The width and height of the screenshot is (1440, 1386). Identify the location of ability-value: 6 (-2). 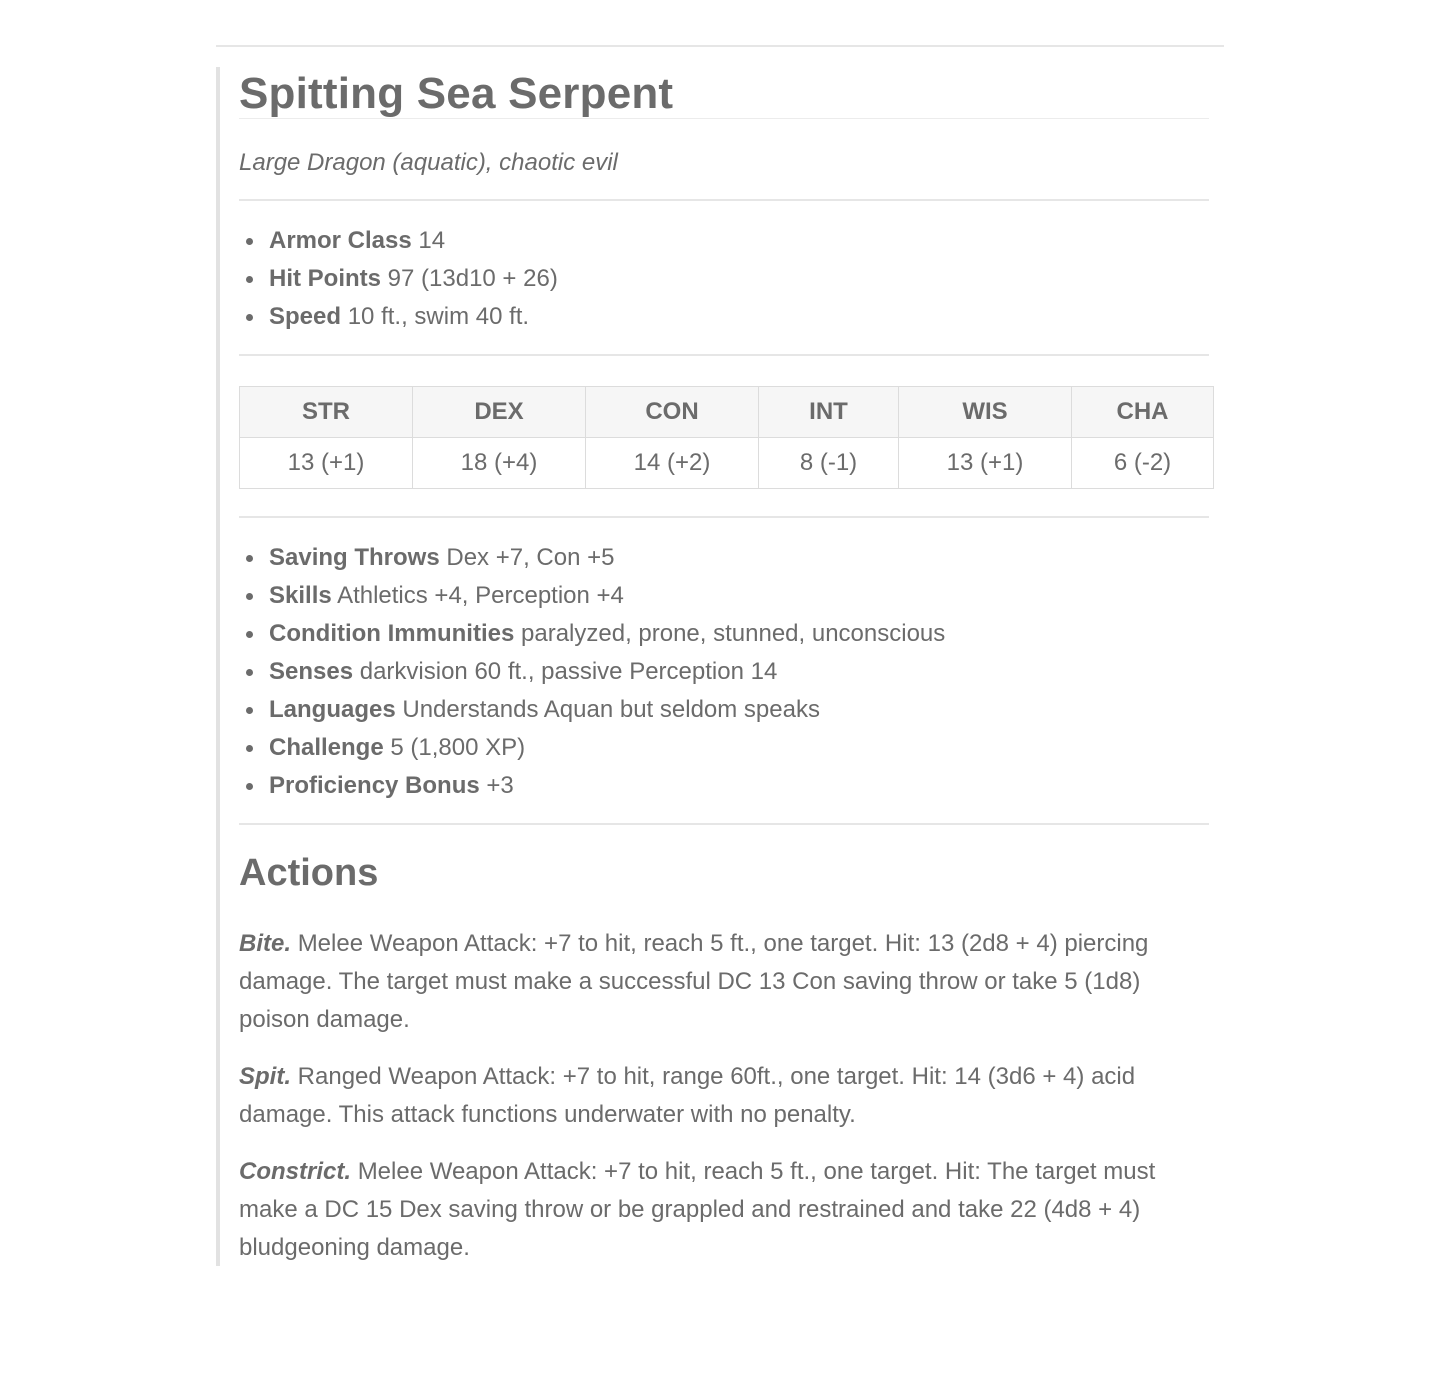
(1142, 463).